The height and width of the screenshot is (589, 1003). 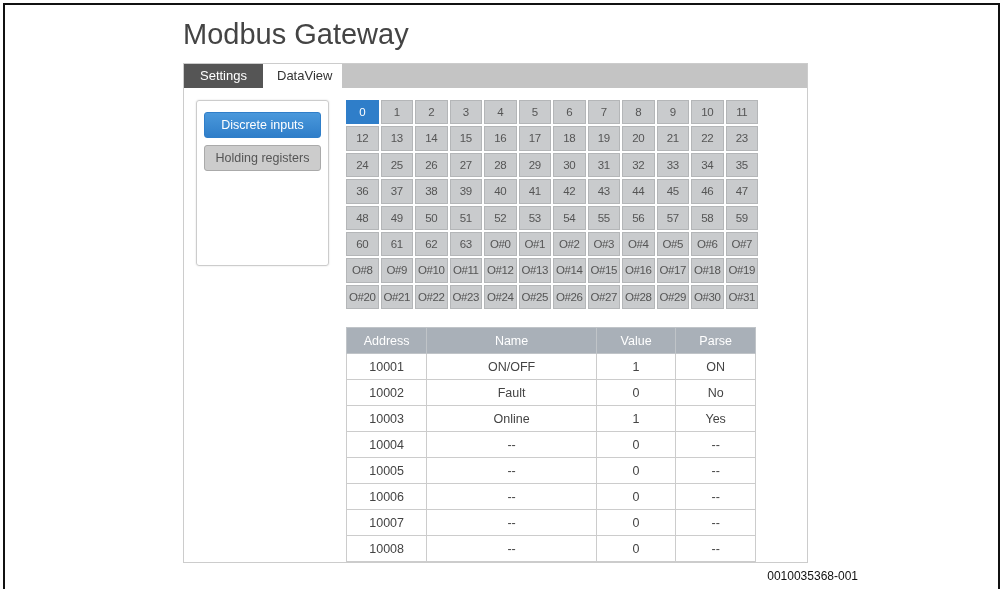 What do you see at coordinates (638, 112) in the screenshot?
I see `channel-button: 8` at bounding box center [638, 112].